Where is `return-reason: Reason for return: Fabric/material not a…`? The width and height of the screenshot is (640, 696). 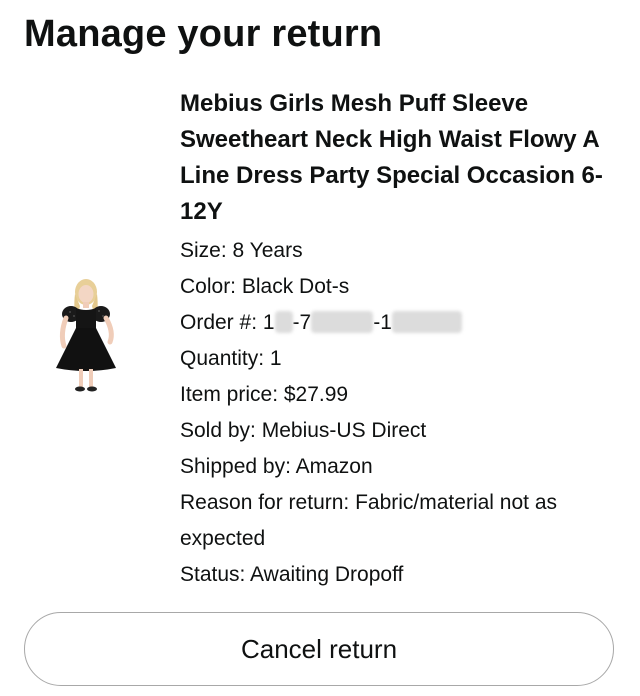 return-reason: Reason for return: Fabric/material not a… is located at coordinates (368, 520).